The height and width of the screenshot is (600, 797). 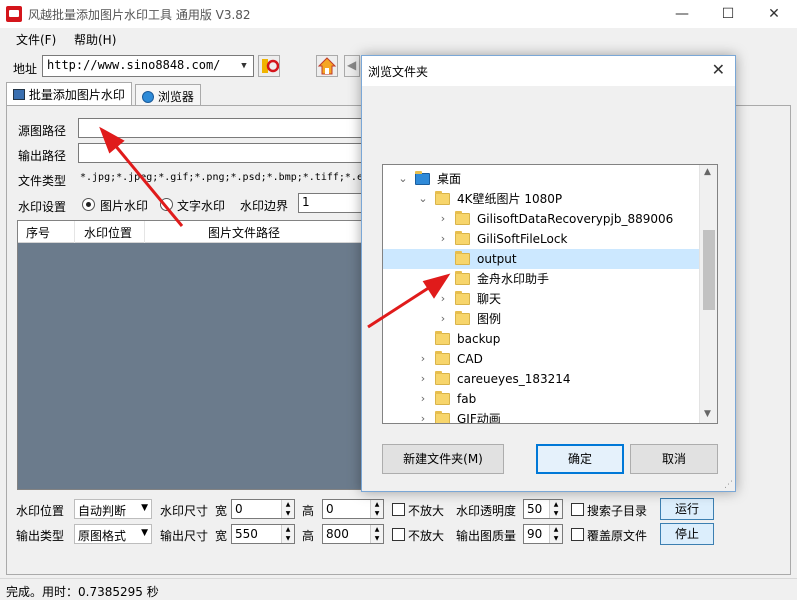 I want to click on tree-item-label: careueyes_183214, so click(x=514, y=379).